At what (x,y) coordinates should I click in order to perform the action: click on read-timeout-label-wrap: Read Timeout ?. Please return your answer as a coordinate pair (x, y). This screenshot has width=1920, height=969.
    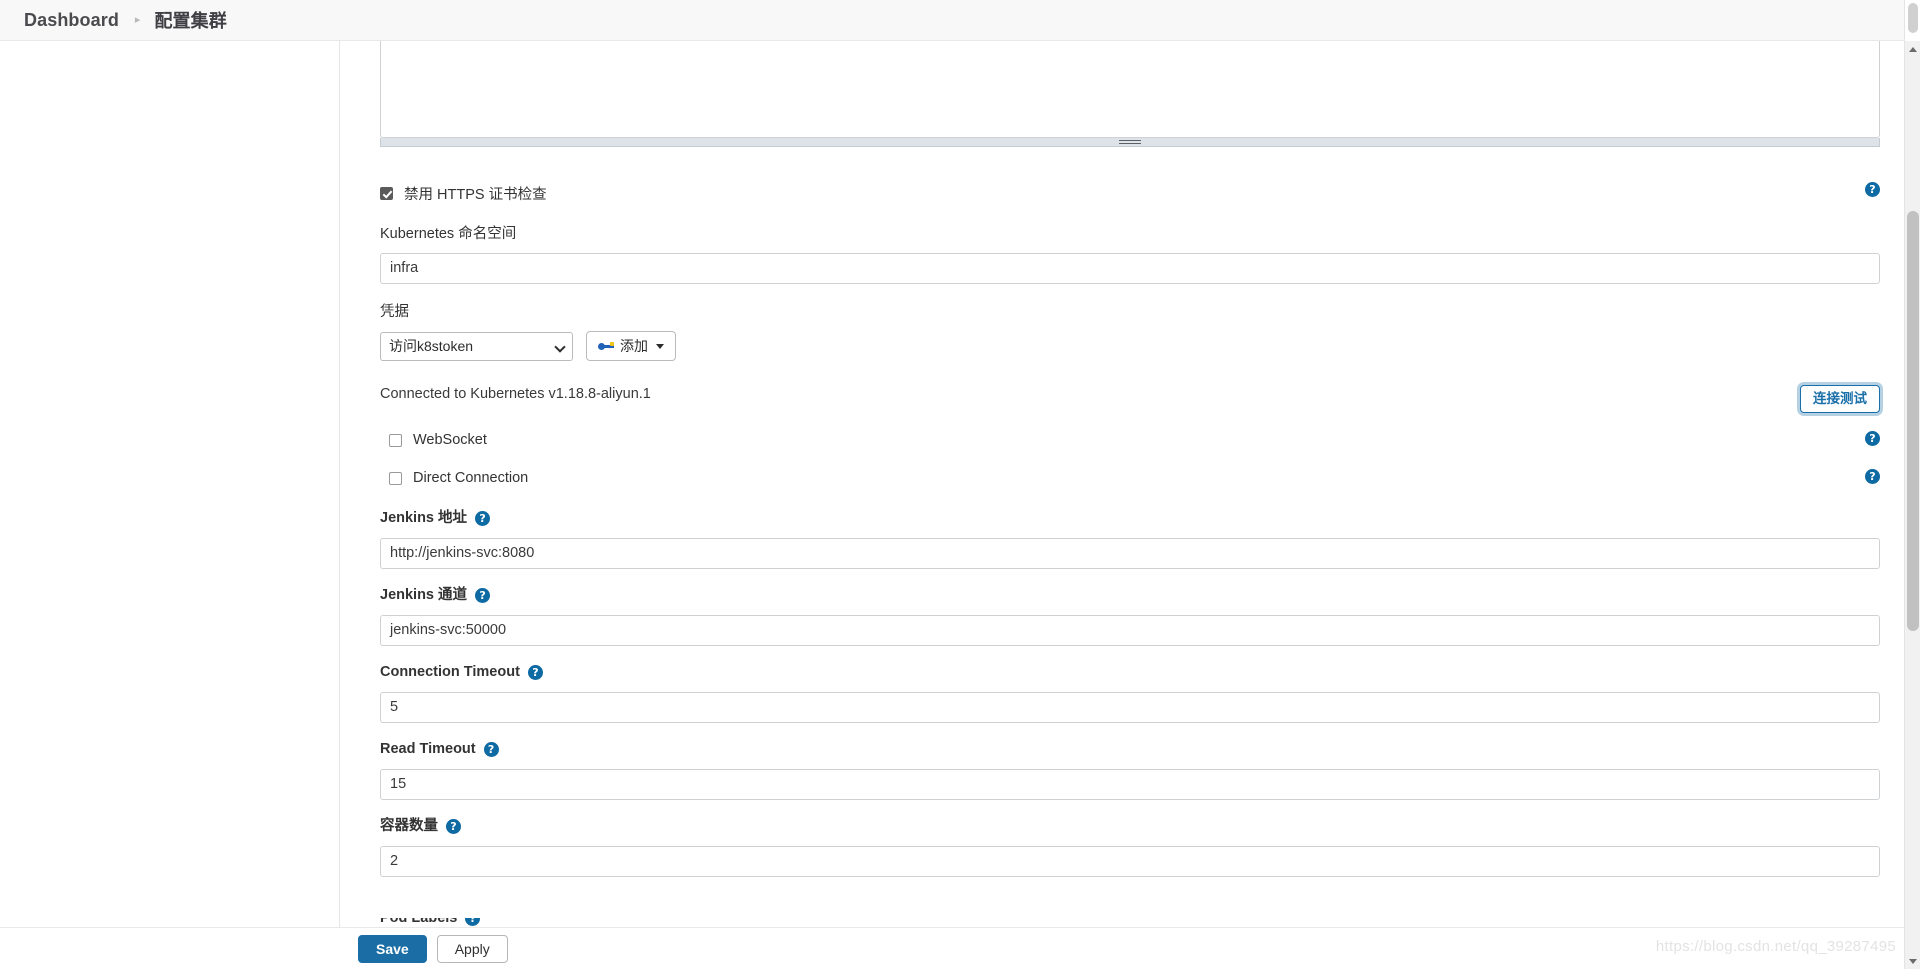
    Looking at the image, I should click on (1130, 749).